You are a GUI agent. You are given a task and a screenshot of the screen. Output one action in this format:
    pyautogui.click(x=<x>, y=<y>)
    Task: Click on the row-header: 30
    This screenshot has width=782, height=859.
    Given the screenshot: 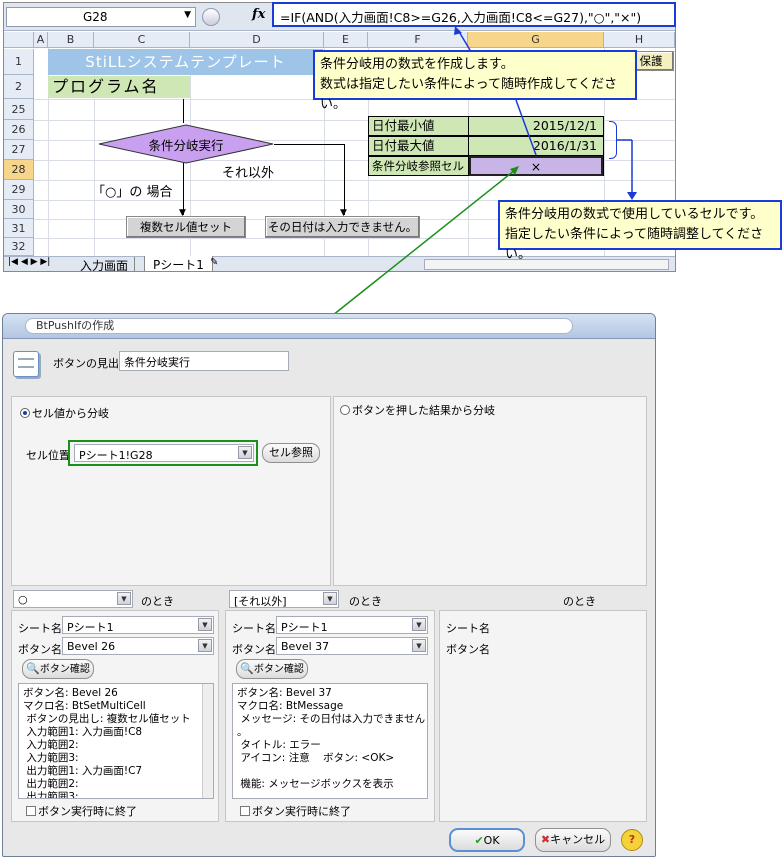 What is the action you would take?
    pyautogui.click(x=19, y=209)
    